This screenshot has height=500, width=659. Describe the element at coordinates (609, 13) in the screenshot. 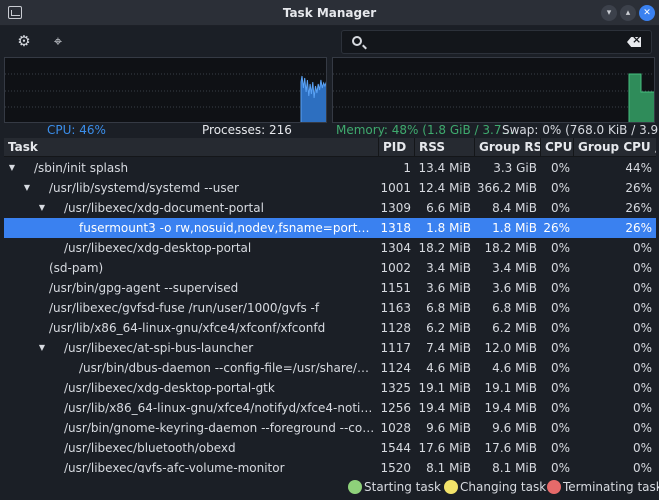

I see `minimize-icon: ▾` at that location.